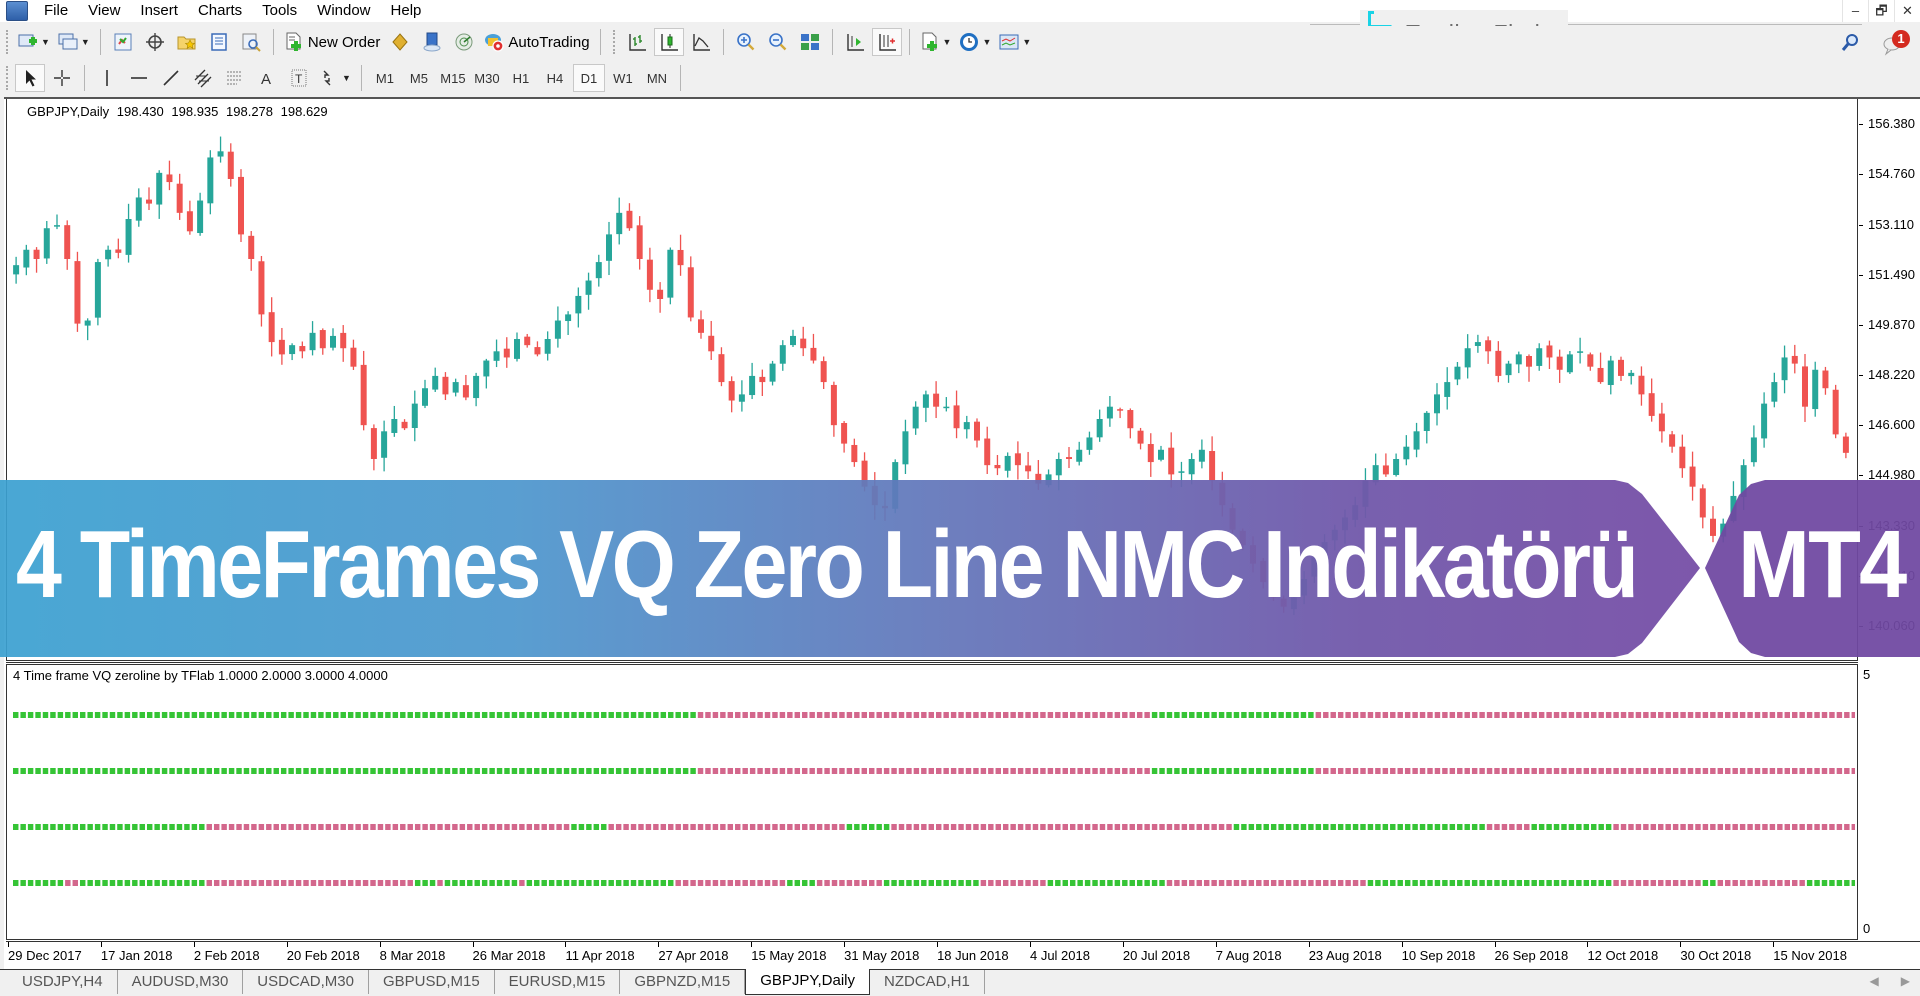 This screenshot has height=996, width=1920. Describe the element at coordinates (306, 982) in the screenshot. I see `tab-usdcad-m30: USDCAD,M30` at that location.